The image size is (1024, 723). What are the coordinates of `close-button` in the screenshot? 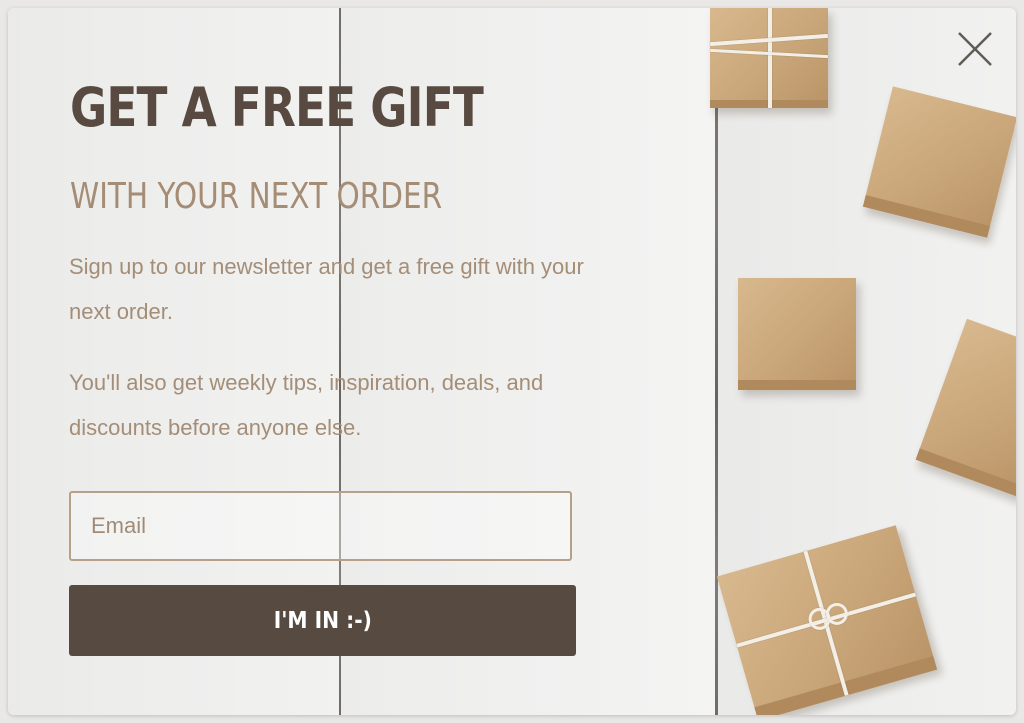 It's located at (975, 49).